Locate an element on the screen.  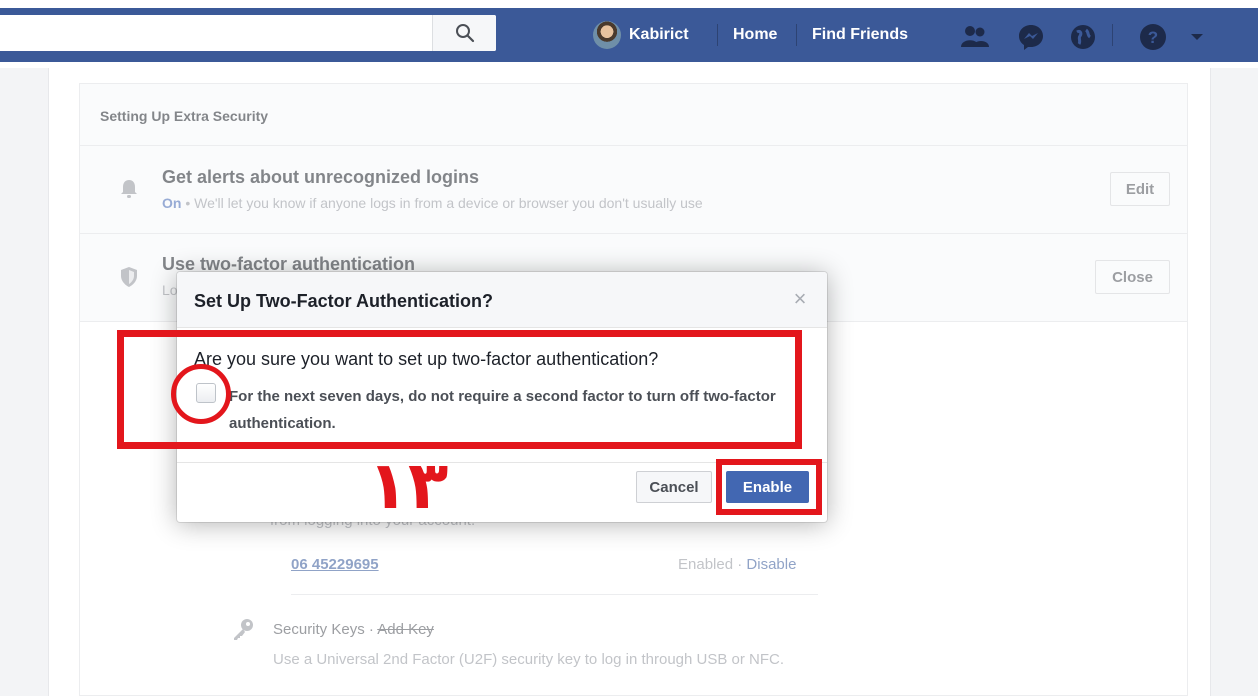
avatar is located at coordinates (607, 35).